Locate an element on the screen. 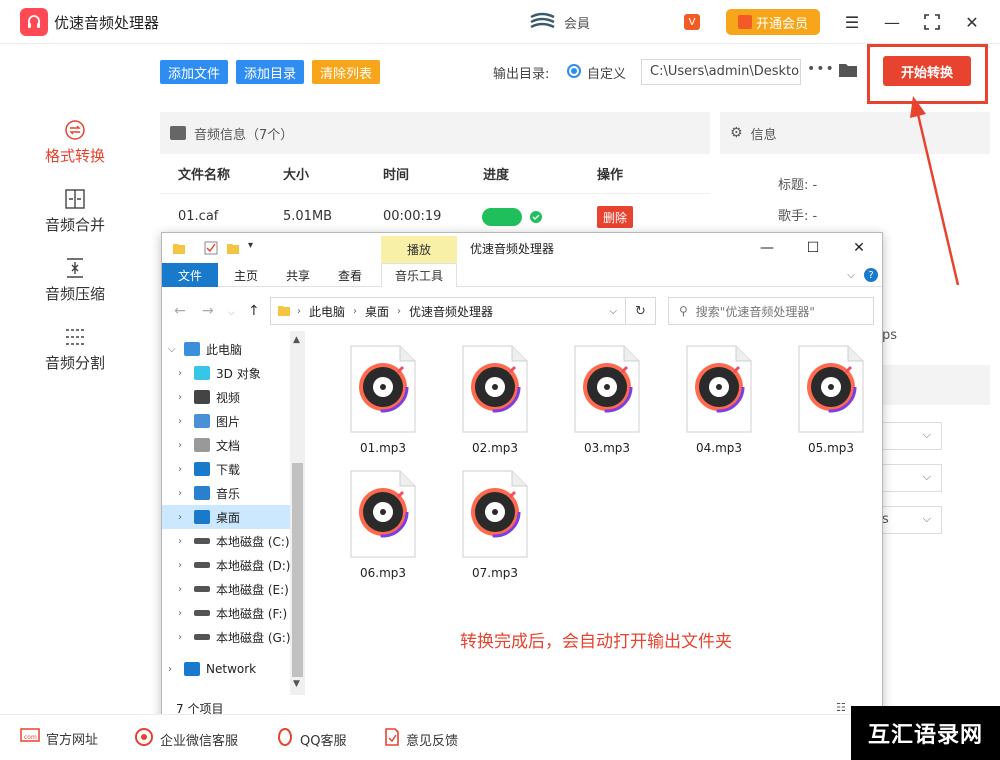 The height and width of the screenshot is (760, 1000). scrollbar-thumb is located at coordinates (297, 570).